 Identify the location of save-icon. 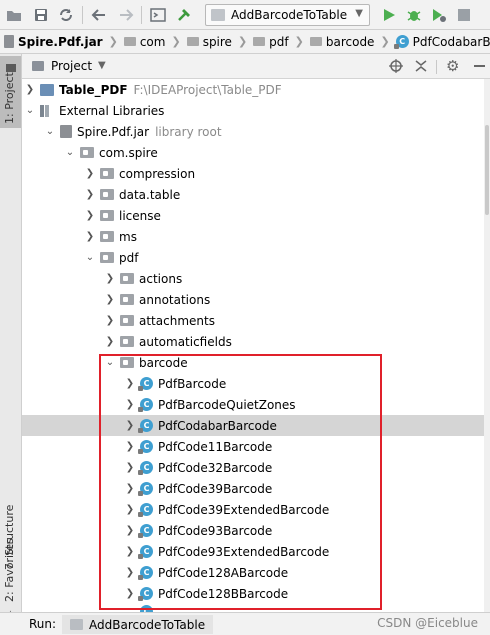
(41, 15).